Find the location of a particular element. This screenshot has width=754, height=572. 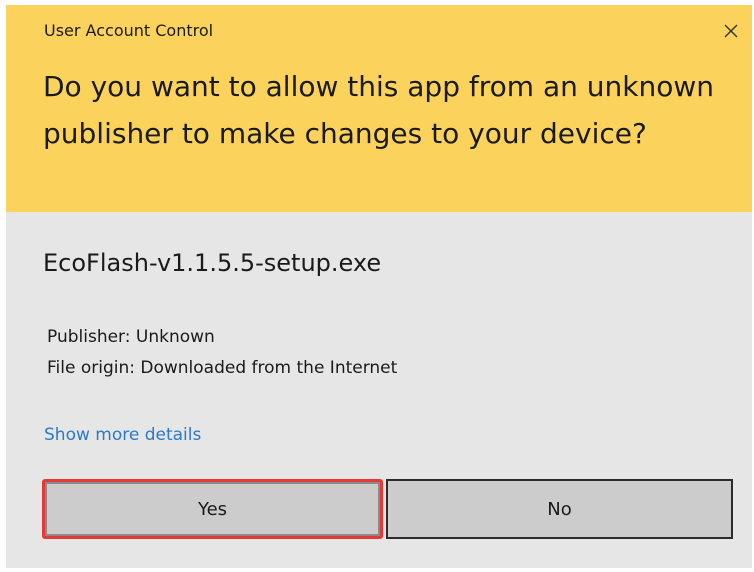

yes-button: Yes is located at coordinates (212, 509).